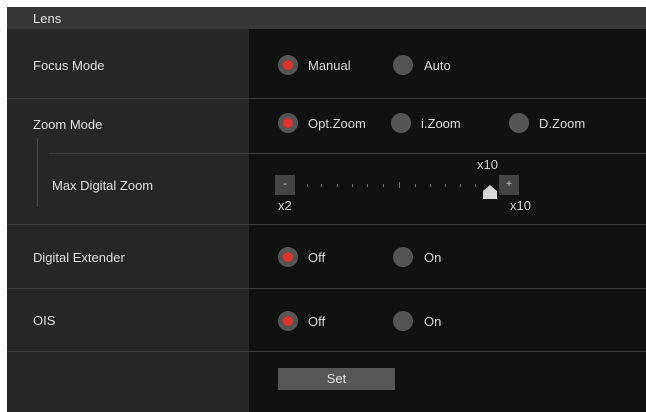  I want to click on slider-min-label: x2, so click(285, 205).